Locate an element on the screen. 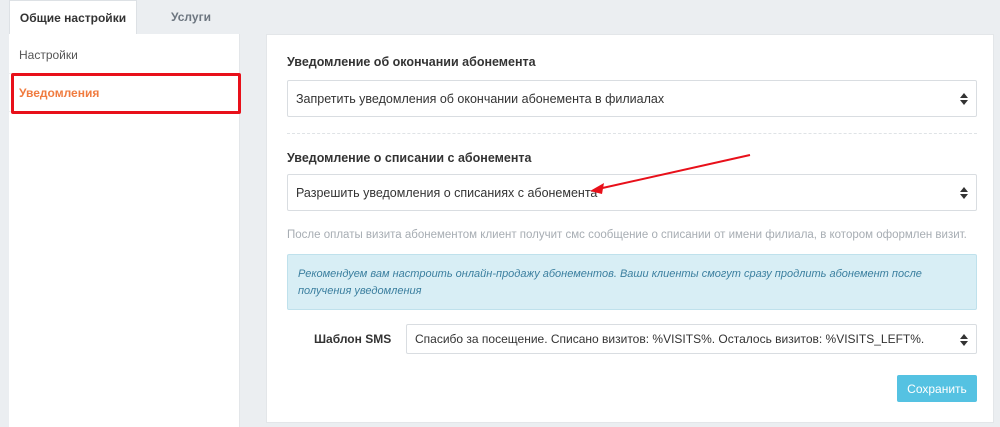  sidebar-item-settings: Настройки is located at coordinates (124, 55).